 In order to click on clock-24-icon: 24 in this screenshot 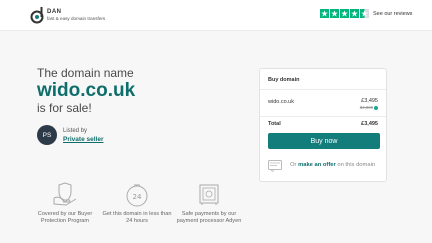, I will do `click(137, 195)`.